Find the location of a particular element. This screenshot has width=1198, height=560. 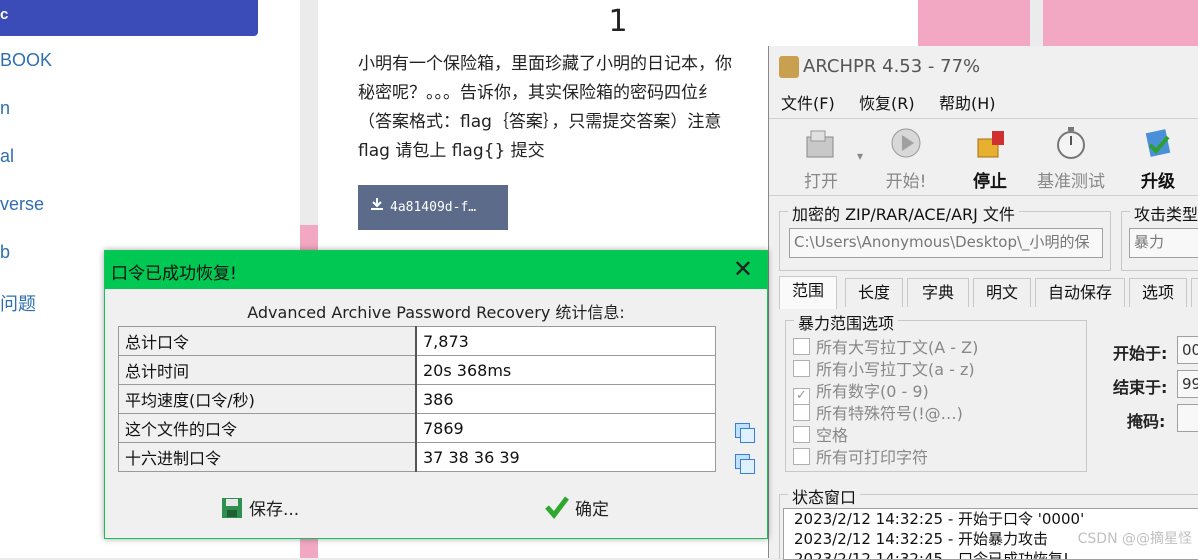

benchmark-button: 基准测试 is located at coordinates (1071, 158).